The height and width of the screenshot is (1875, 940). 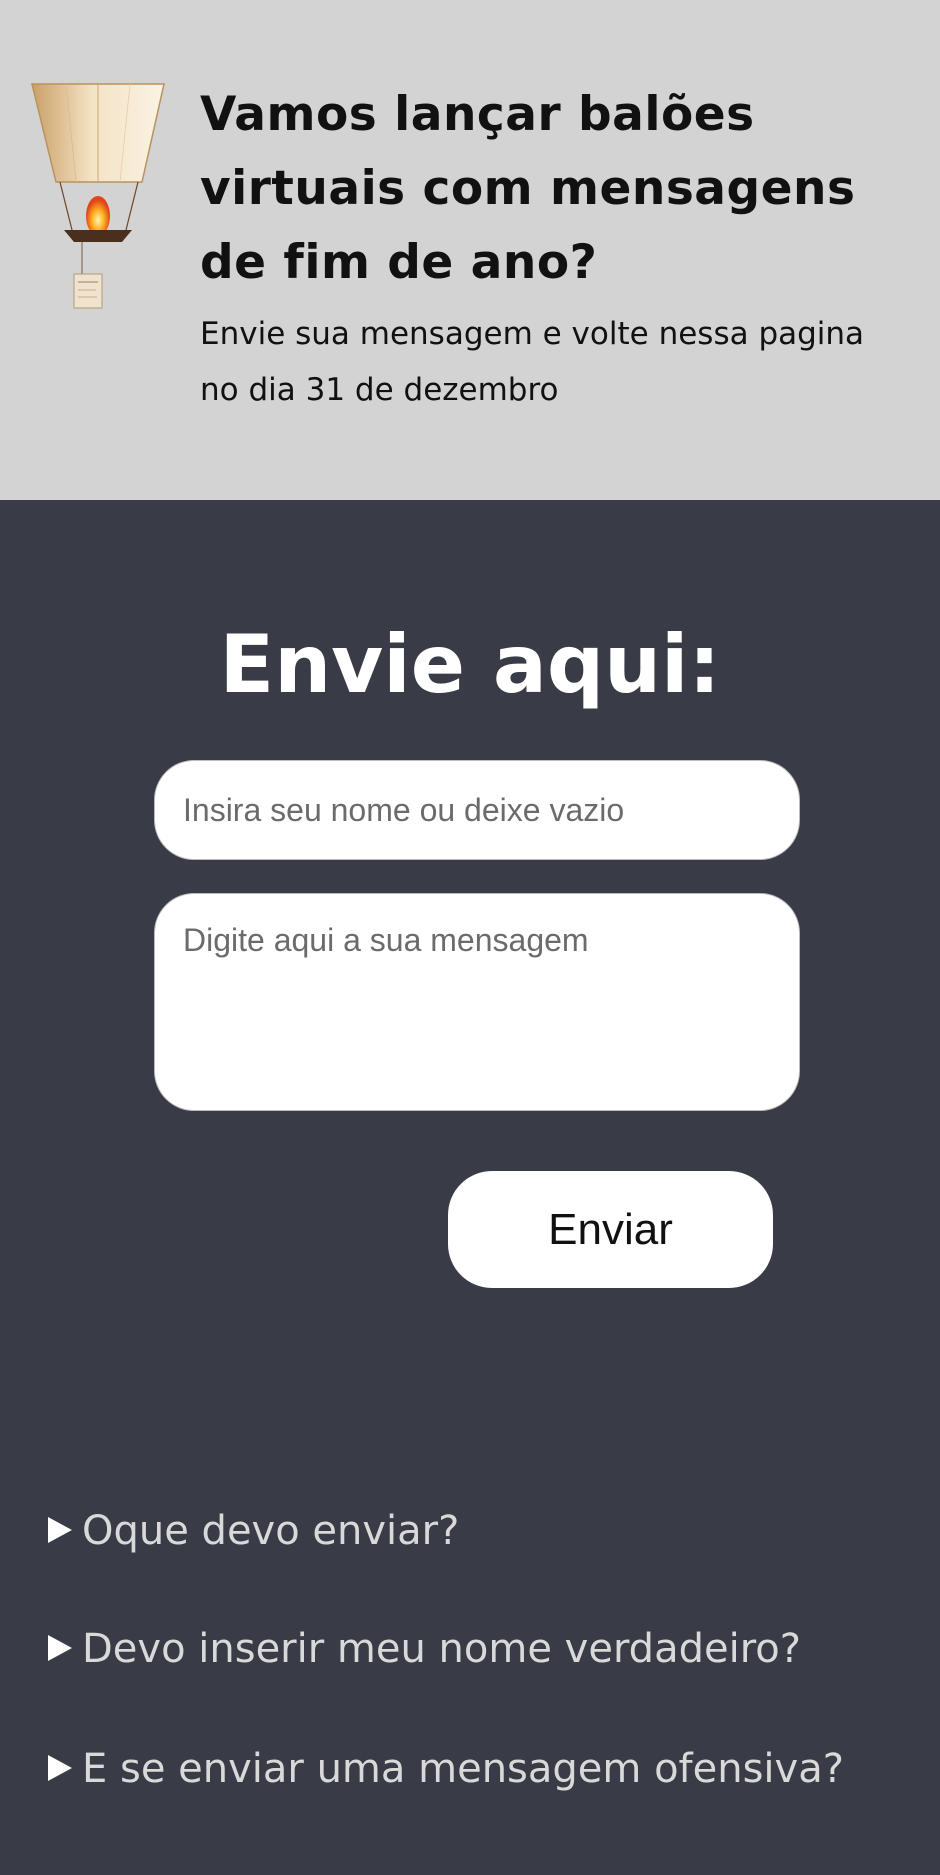 I want to click on faq-question: E se enviar uma mensagem ofensiva?, so click(x=463, y=1769).